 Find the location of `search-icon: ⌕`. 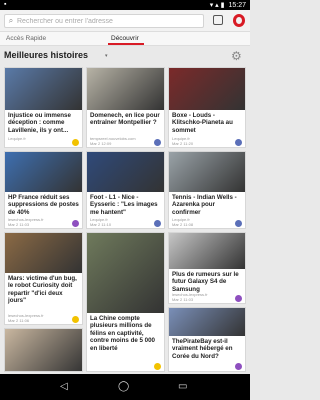

search-icon: ⌕ is located at coordinates (11, 20).